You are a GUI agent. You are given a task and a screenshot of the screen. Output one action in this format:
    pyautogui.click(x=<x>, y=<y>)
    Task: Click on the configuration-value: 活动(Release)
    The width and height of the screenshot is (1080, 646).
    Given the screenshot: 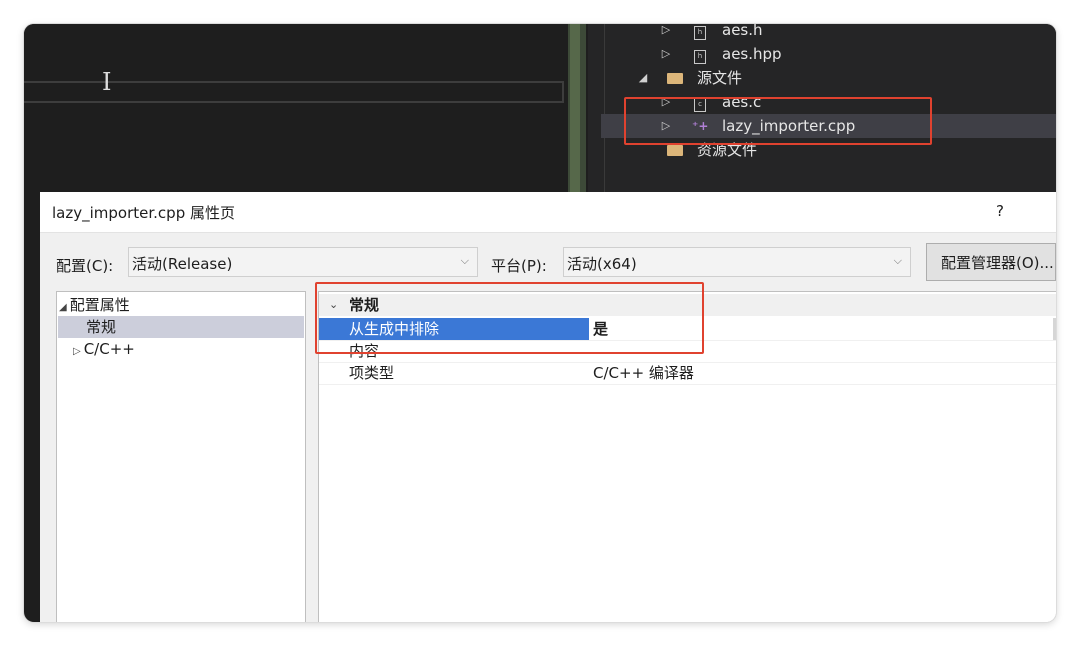 What is the action you would take?
    pyautogui.click(x=182, y=264)
    